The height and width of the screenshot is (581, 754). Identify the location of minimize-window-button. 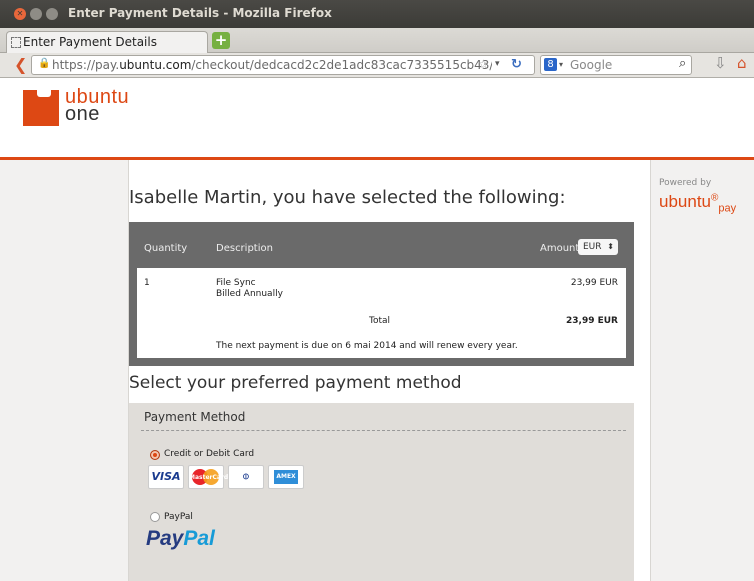
(36, 14).